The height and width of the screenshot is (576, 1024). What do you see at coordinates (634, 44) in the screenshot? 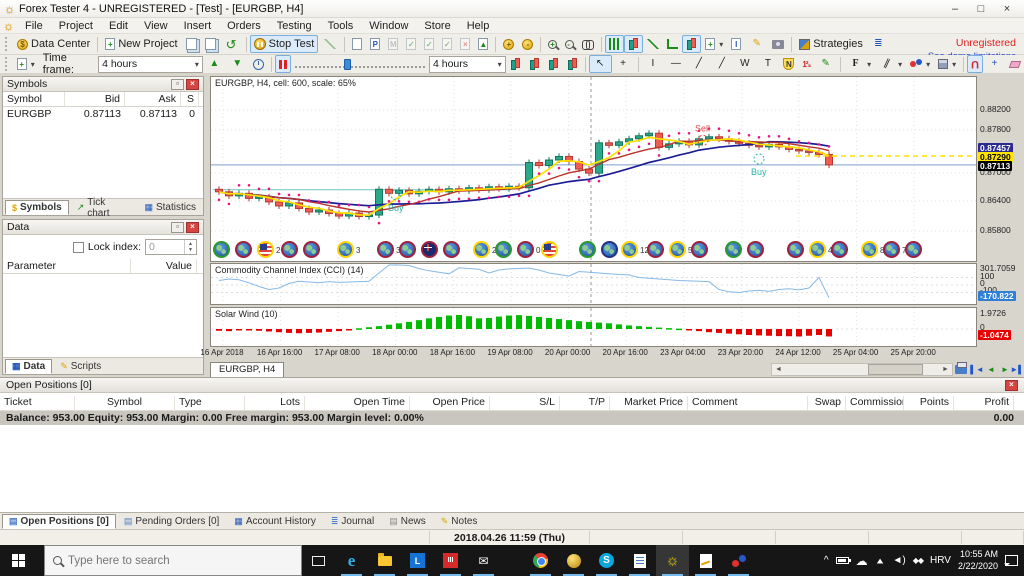
I see `candles-mode-button` at bounding box center [634, 44].